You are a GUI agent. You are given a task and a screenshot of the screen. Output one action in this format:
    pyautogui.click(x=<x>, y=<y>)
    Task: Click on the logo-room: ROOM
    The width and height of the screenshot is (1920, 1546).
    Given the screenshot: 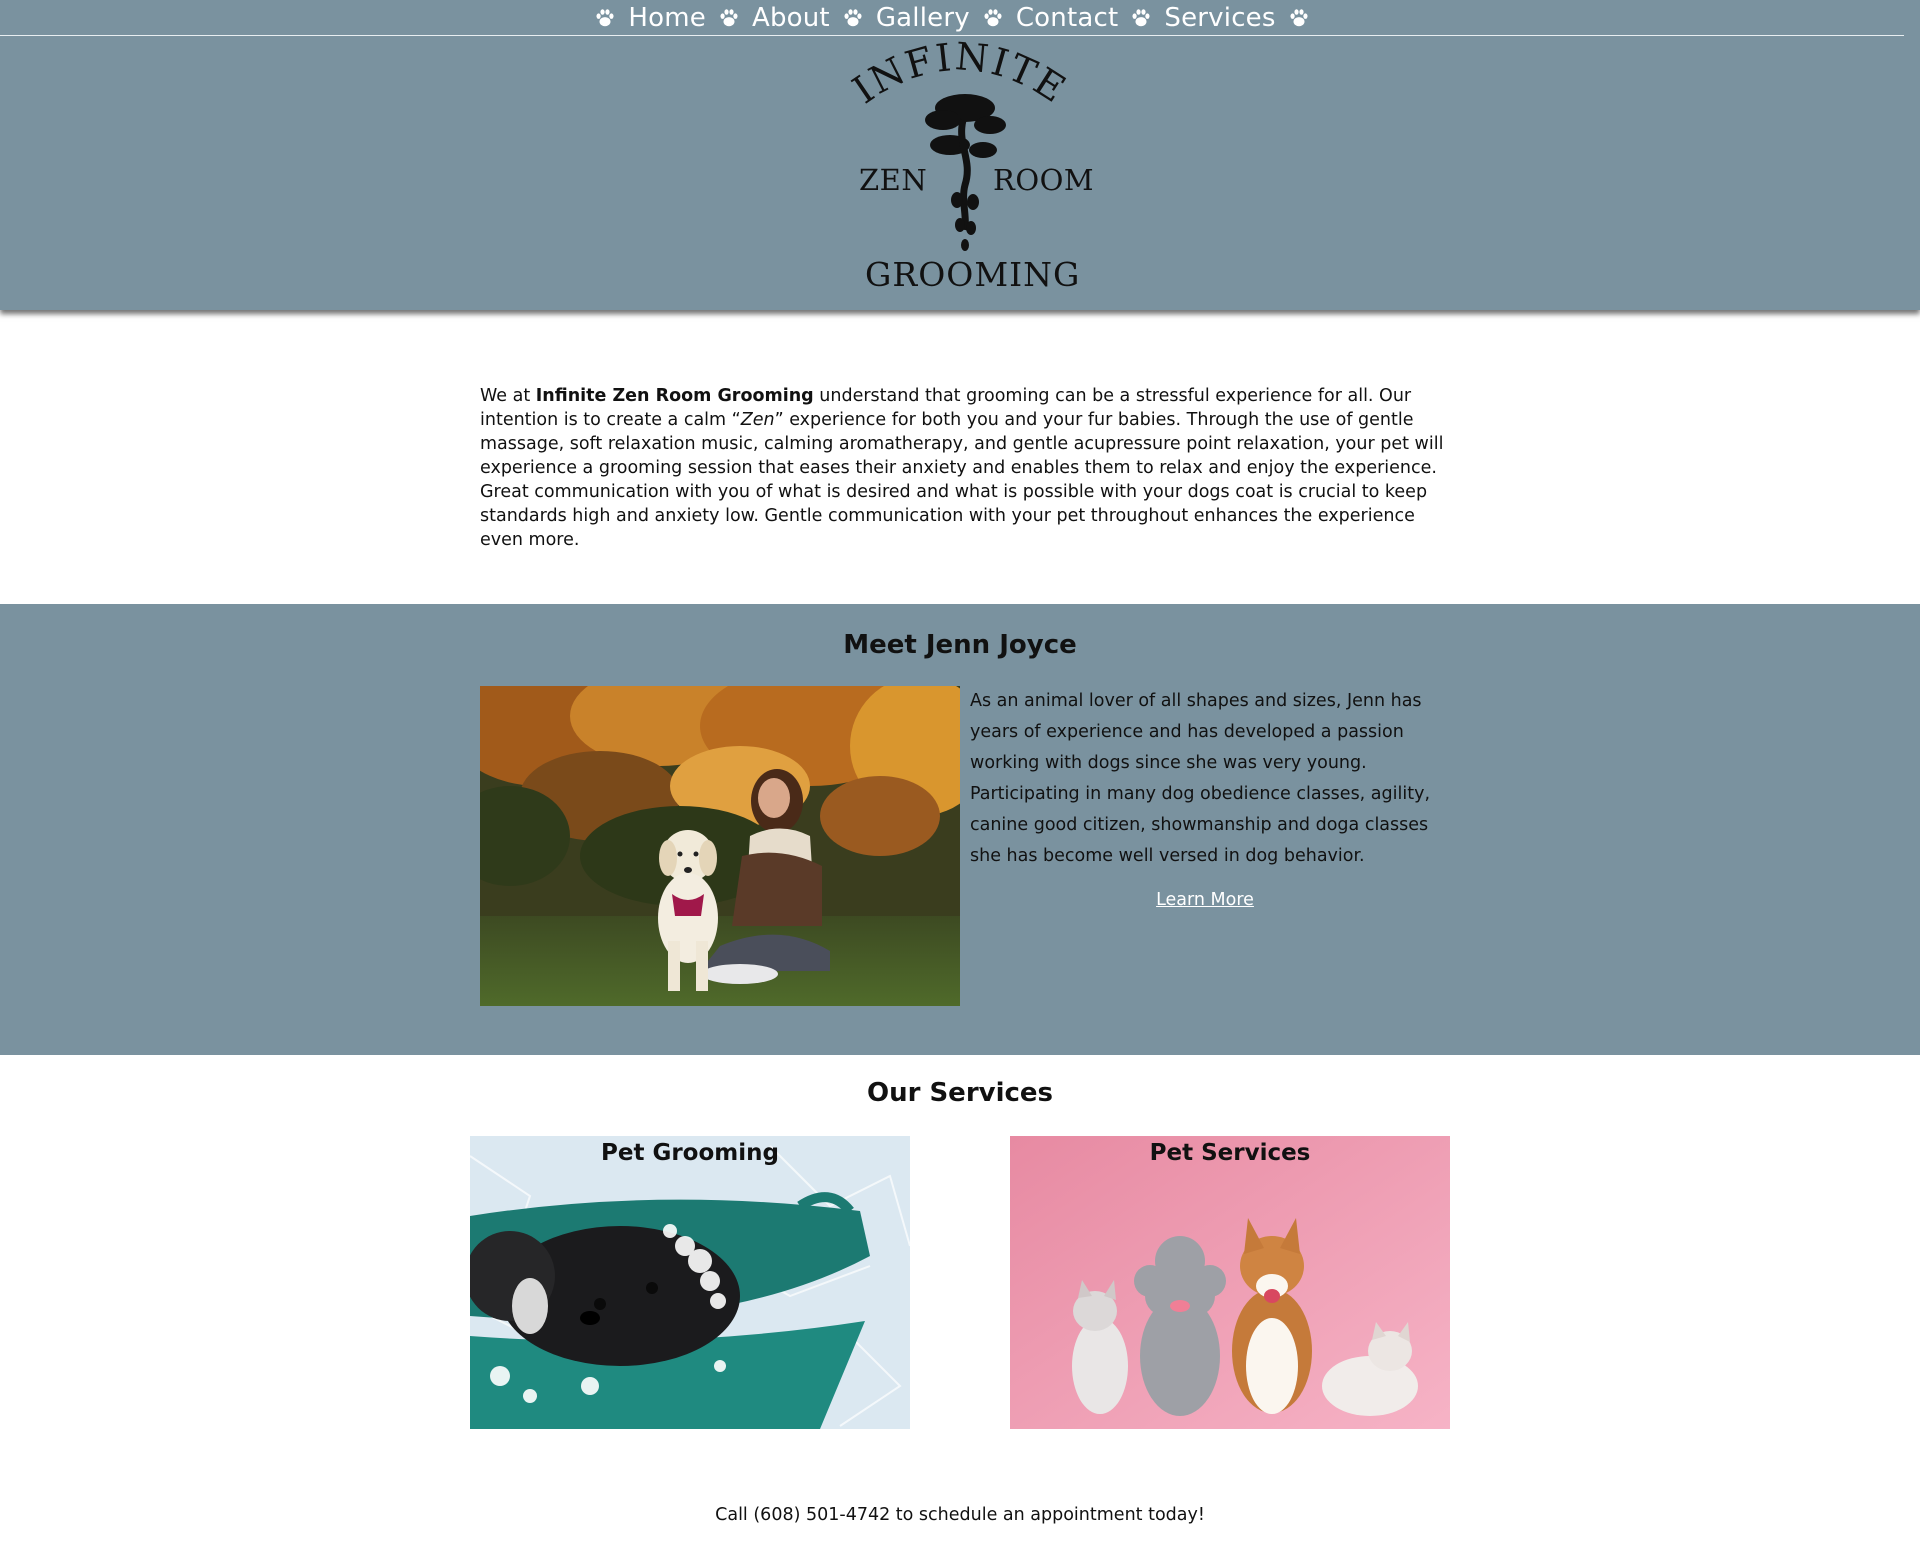 What is the action you would take?
    pyautogui.click(x=1044, y=180)
    